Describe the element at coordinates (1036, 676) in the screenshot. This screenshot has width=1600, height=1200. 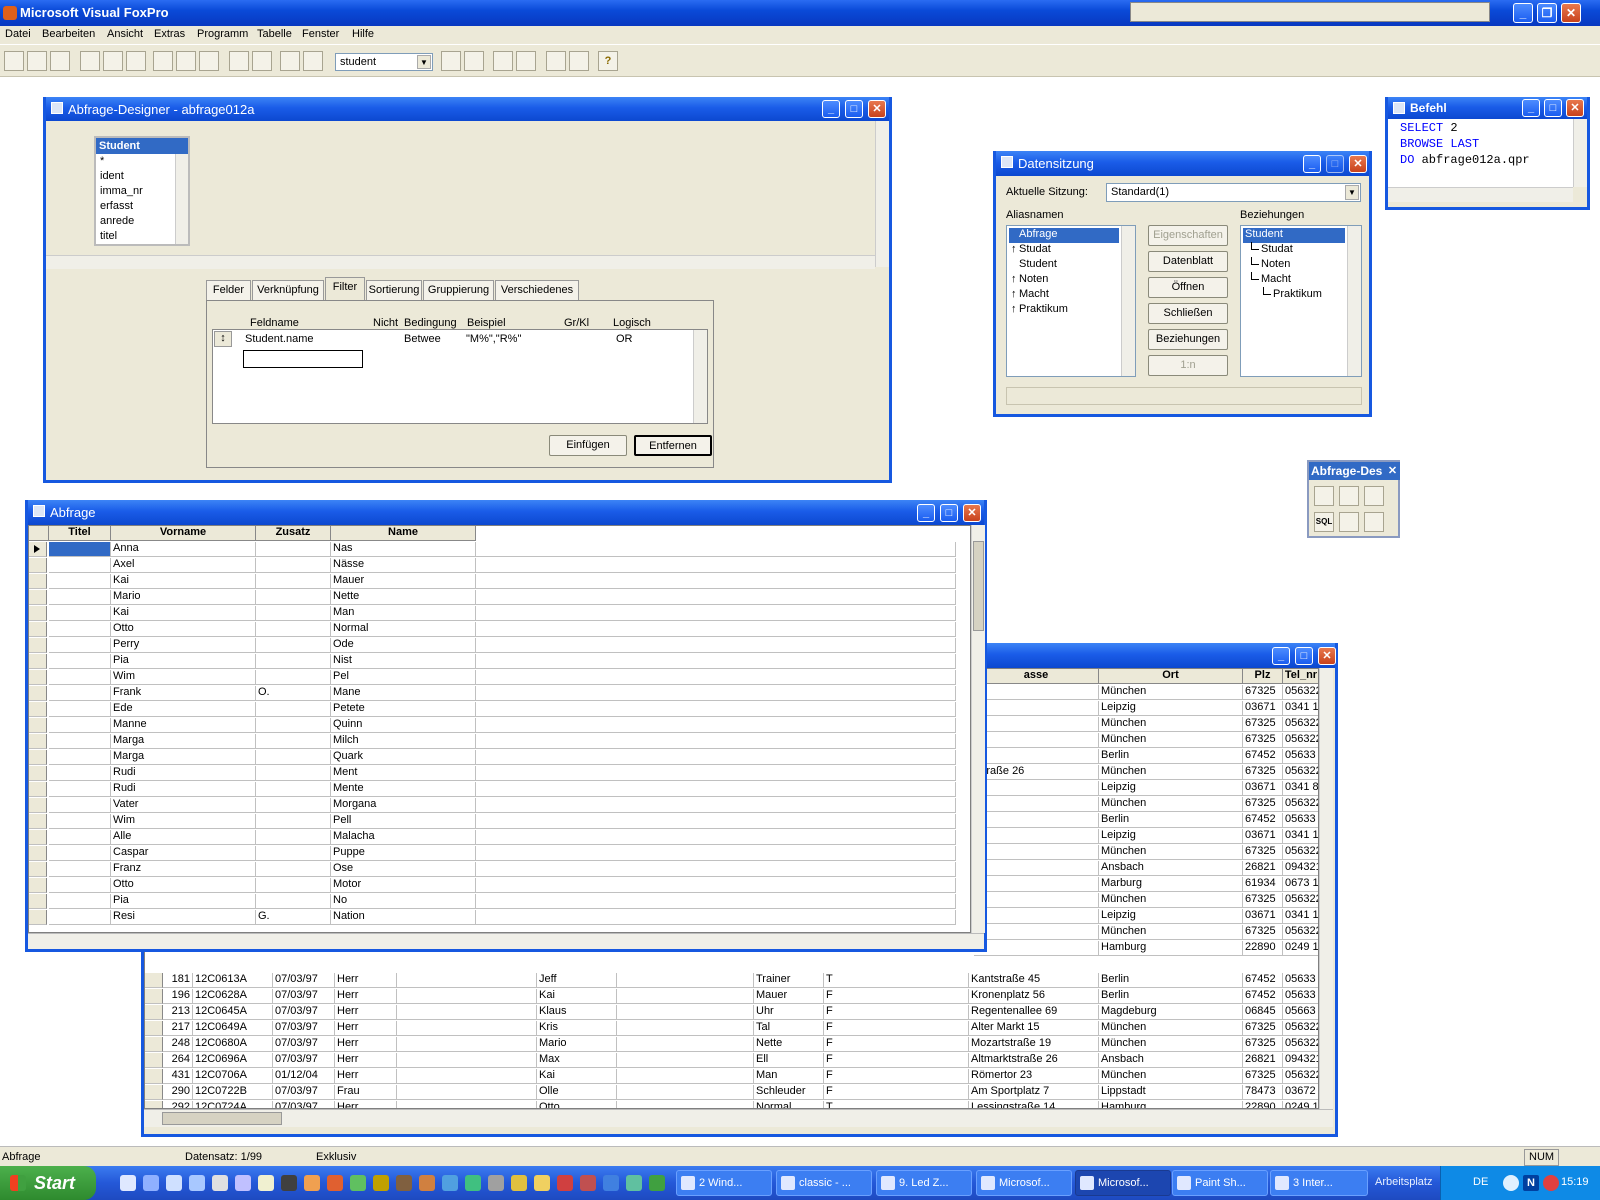
I see `column-header-strasse: asse` at that location.